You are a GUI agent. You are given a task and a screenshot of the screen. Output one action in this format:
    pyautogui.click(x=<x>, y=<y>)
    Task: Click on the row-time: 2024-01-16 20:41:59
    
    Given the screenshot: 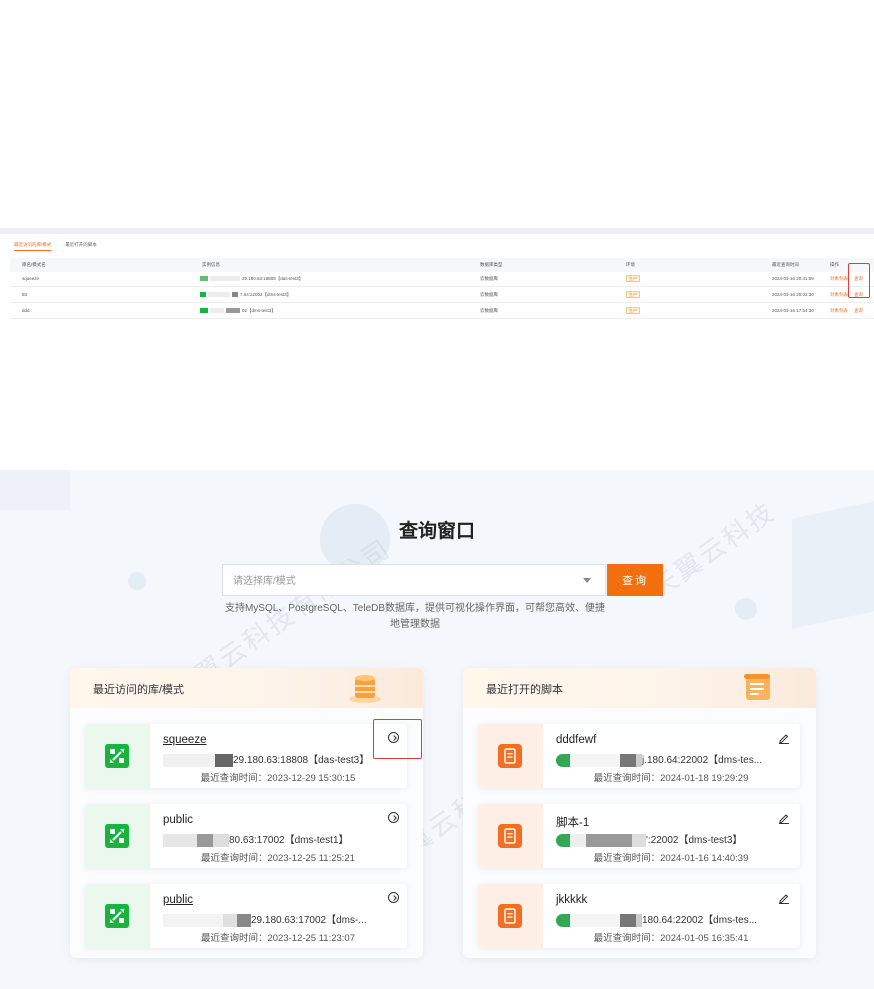 What is the action you would take?
    pyautogui.click(x=793, y=278)
    